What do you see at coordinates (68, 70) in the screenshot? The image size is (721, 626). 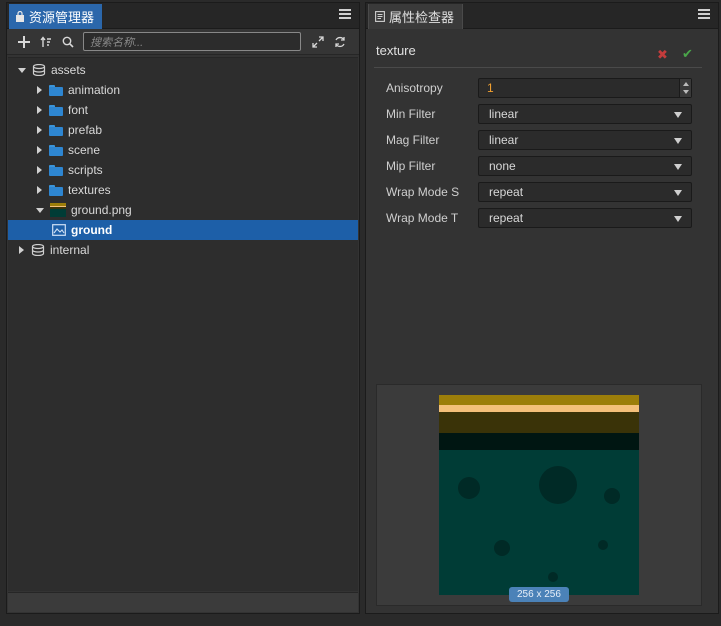 I see `tree-label: assets` at bounding box center [68, 70].